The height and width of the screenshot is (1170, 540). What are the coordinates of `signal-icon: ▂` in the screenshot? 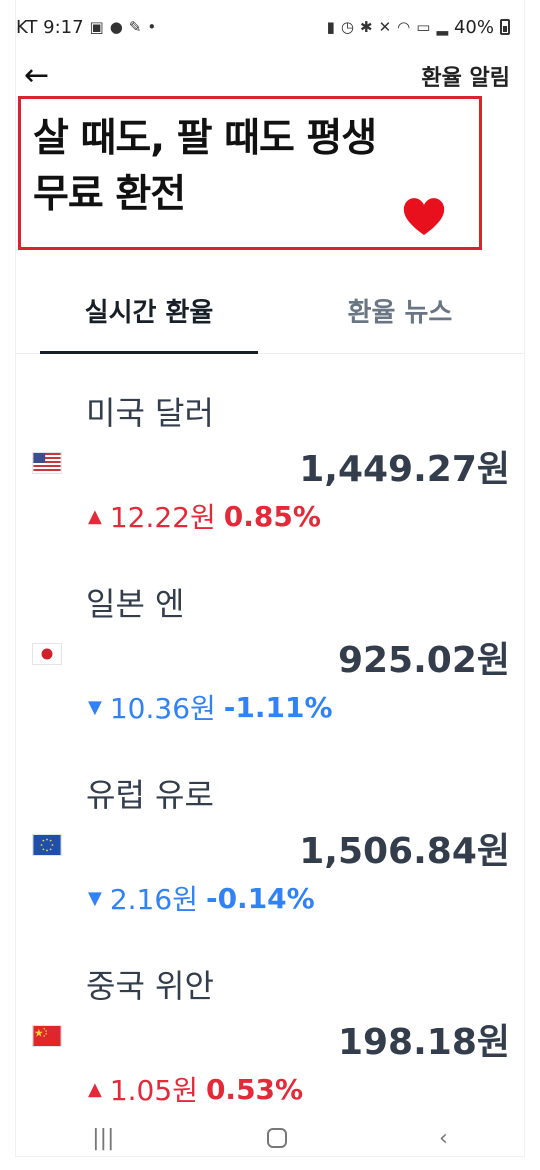 It's located at (442, 26).